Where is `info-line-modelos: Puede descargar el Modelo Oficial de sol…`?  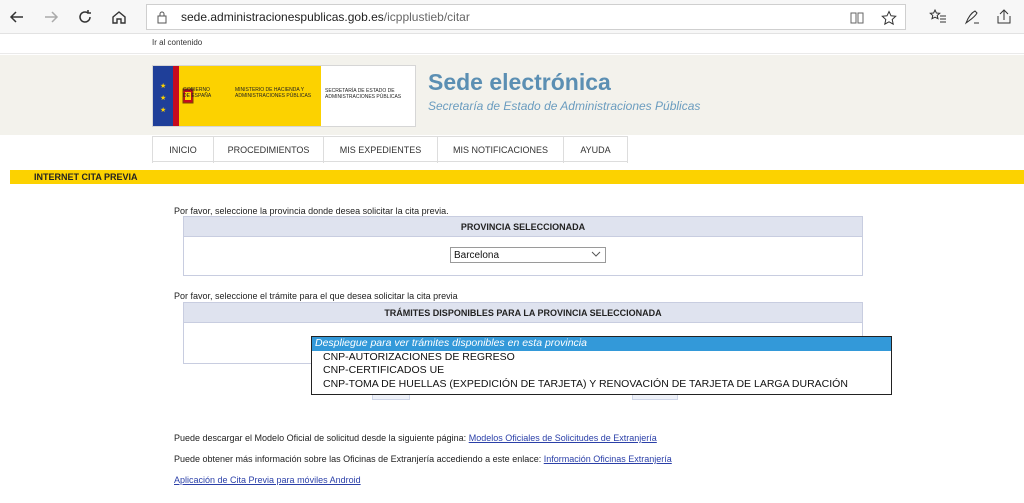 info-line-modelos: Puede descargar el Modelo Oficial de sol… is located at coordinates (415, 438).